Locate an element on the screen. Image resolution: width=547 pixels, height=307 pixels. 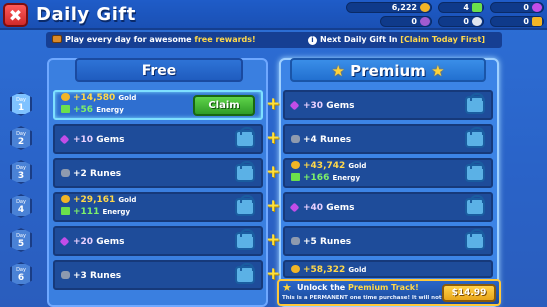
unlock-title-highlight: Premium Track! is located at coordinates (383, 287).